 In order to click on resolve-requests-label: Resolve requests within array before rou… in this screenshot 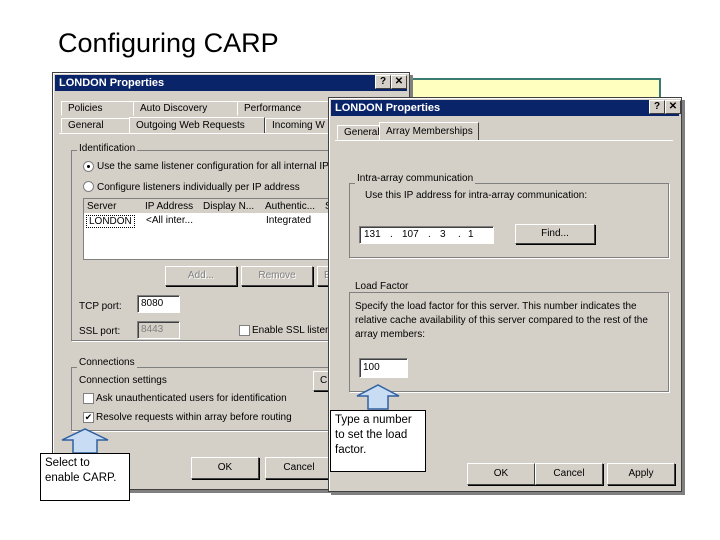, I will do `click(194, 417)`.